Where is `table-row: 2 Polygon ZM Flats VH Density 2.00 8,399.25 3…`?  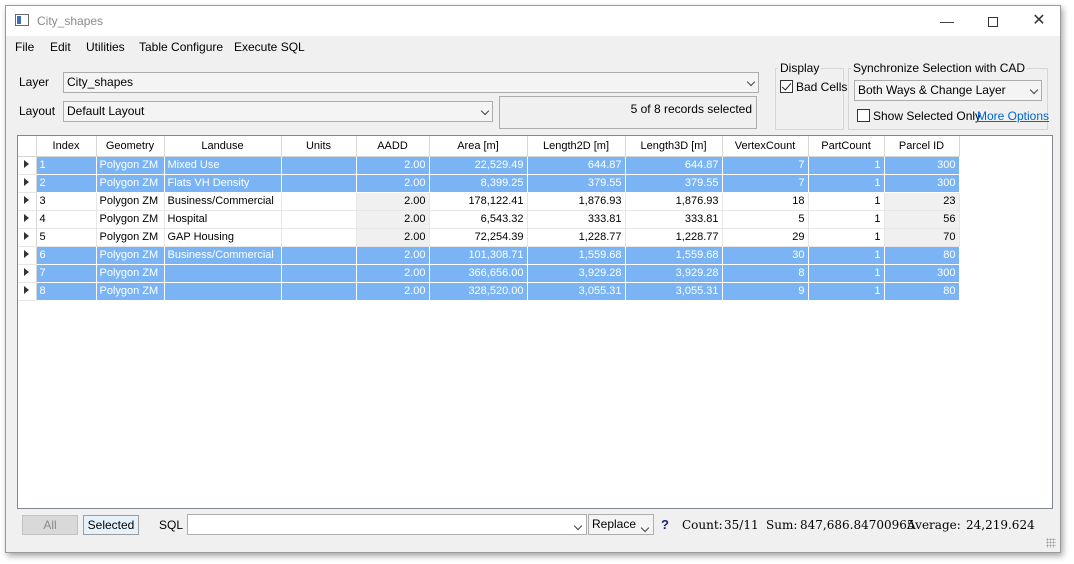
table-row: 2 Polygon ZM Flats VH Density 2.00 8,399.25 3… is located at coordinates (489, 183).